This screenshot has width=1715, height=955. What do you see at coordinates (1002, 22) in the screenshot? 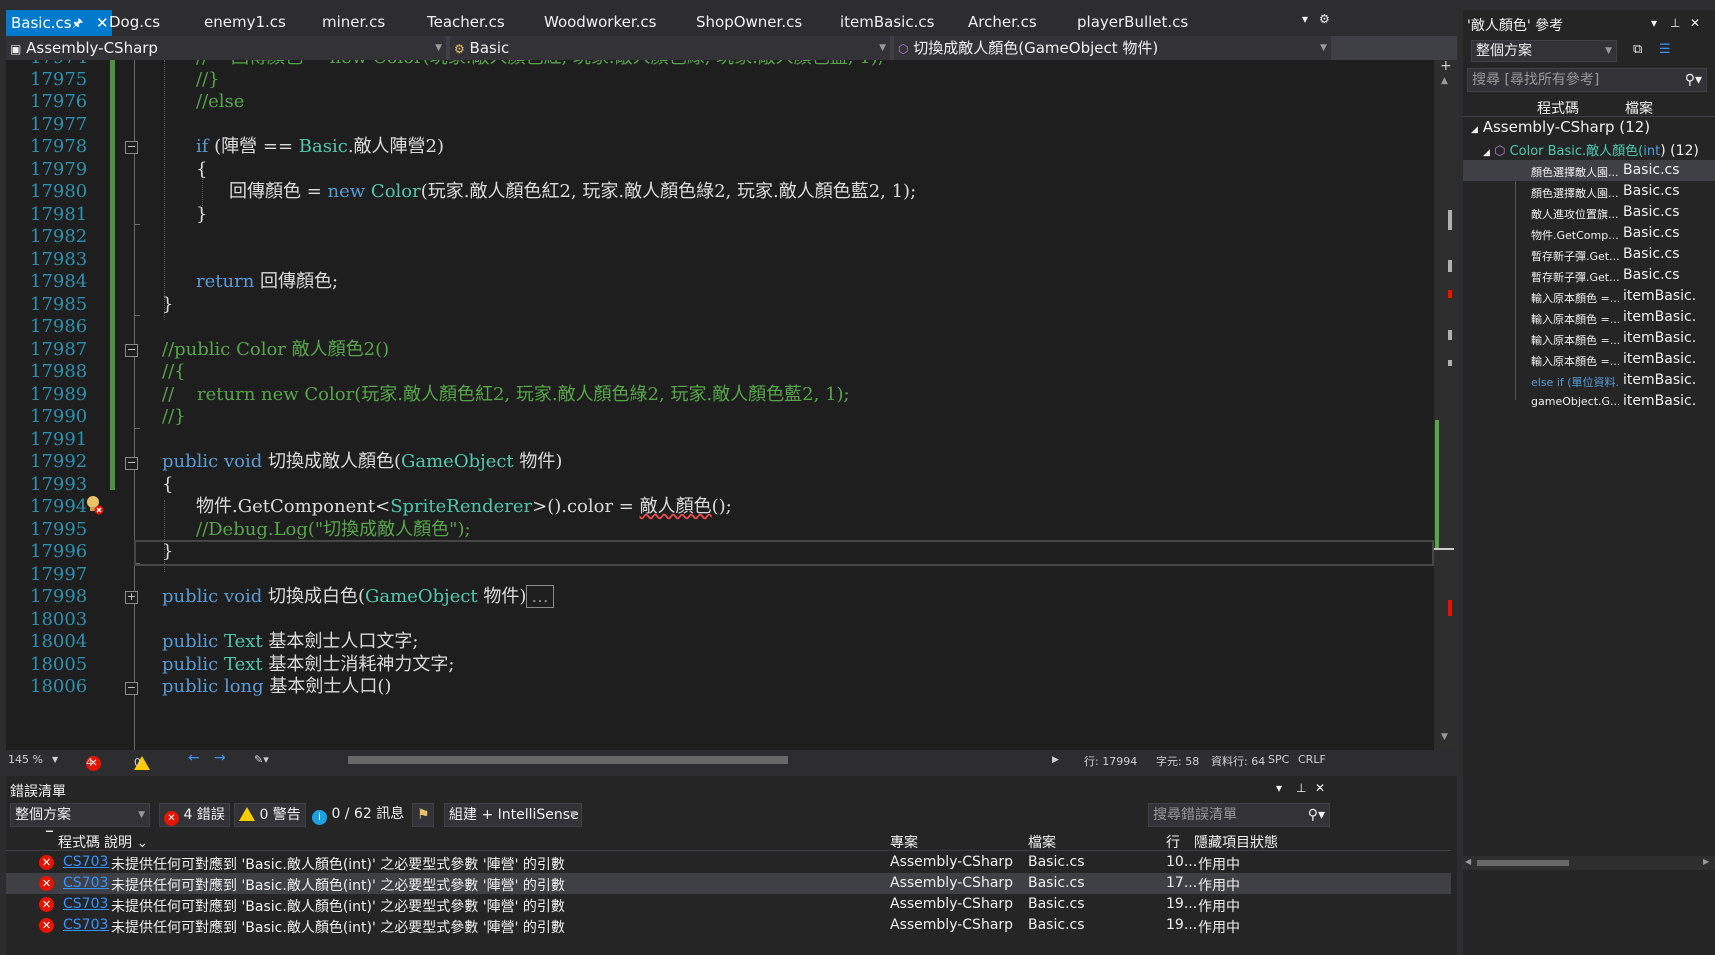
I see `tab-archer-cs: Archer.cs` at bounding box center [1002, 22].